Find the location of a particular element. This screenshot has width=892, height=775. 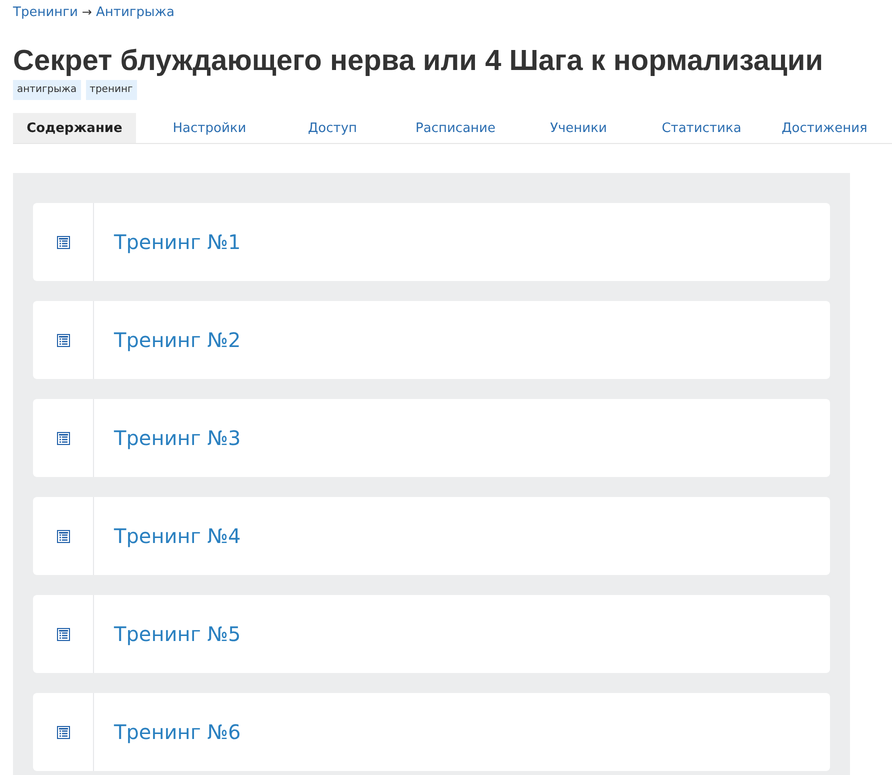

lesson-card: Тренинг №4 is located at coordinates (431, 536).